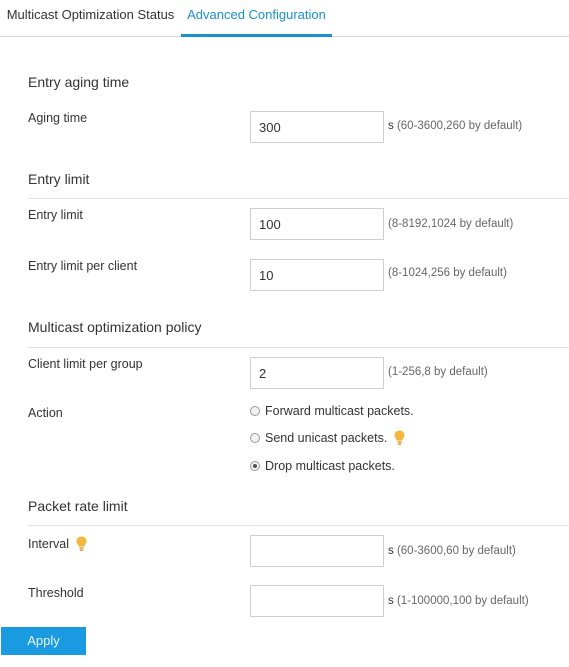 This screenshot has height=667, width=569. What do you see at coordinates (458, 601) in the screenshot?
I see `threshold-hint: s (1-100000,100 by default)` at bounding box center [458, 601].